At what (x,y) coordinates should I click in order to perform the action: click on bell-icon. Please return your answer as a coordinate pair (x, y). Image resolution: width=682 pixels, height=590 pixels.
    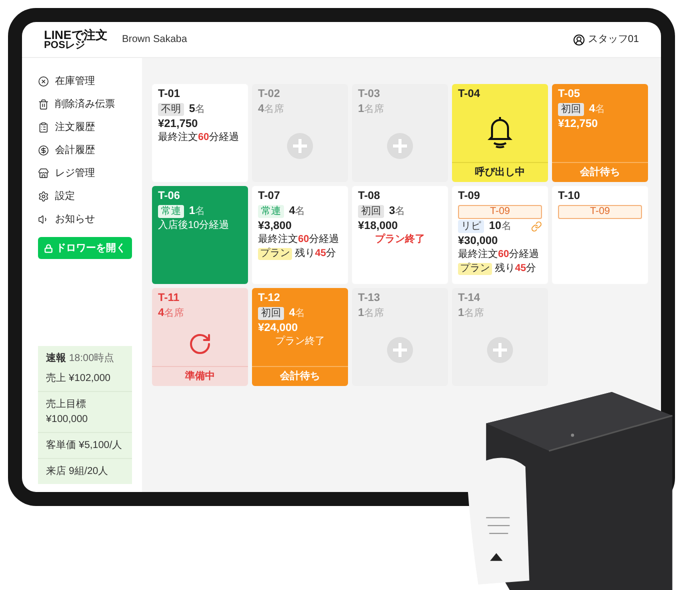
    Looking at the image, I should click on (500, 132).